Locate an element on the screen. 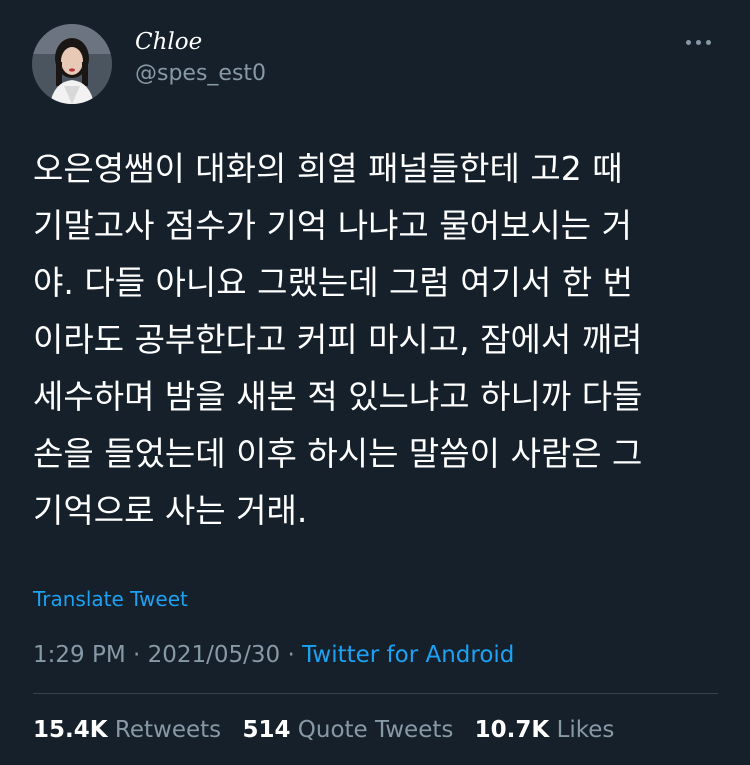 This screenshot has height=765, width=750. tweet-source-link: Twitter for Android is located at coordinates (408, 655).